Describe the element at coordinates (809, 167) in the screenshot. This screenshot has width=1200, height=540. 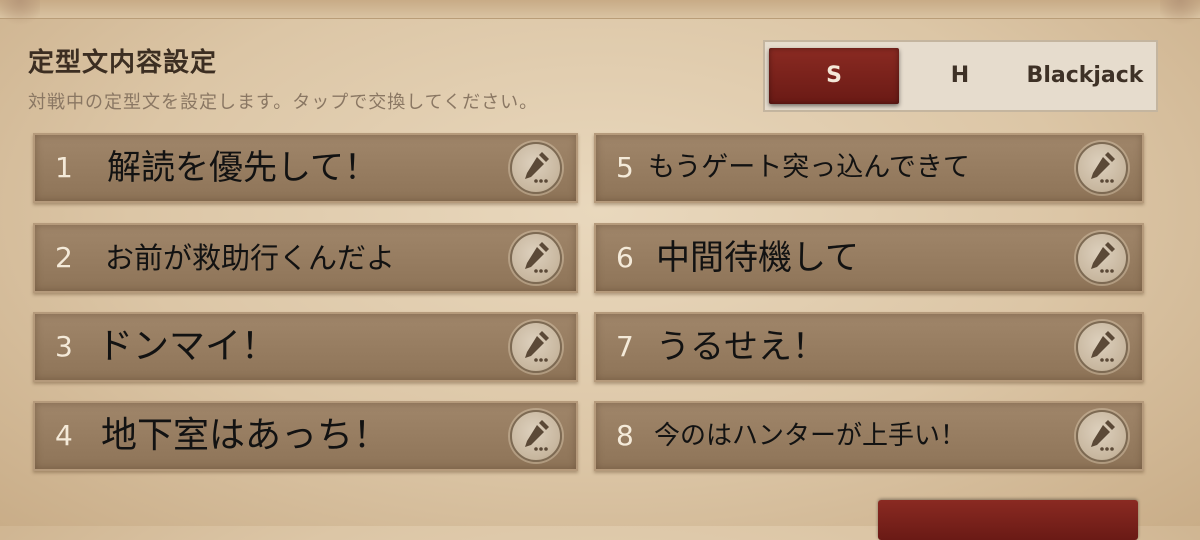
I see `slot-phrase: もうゲート突っ込んできて` at that location.